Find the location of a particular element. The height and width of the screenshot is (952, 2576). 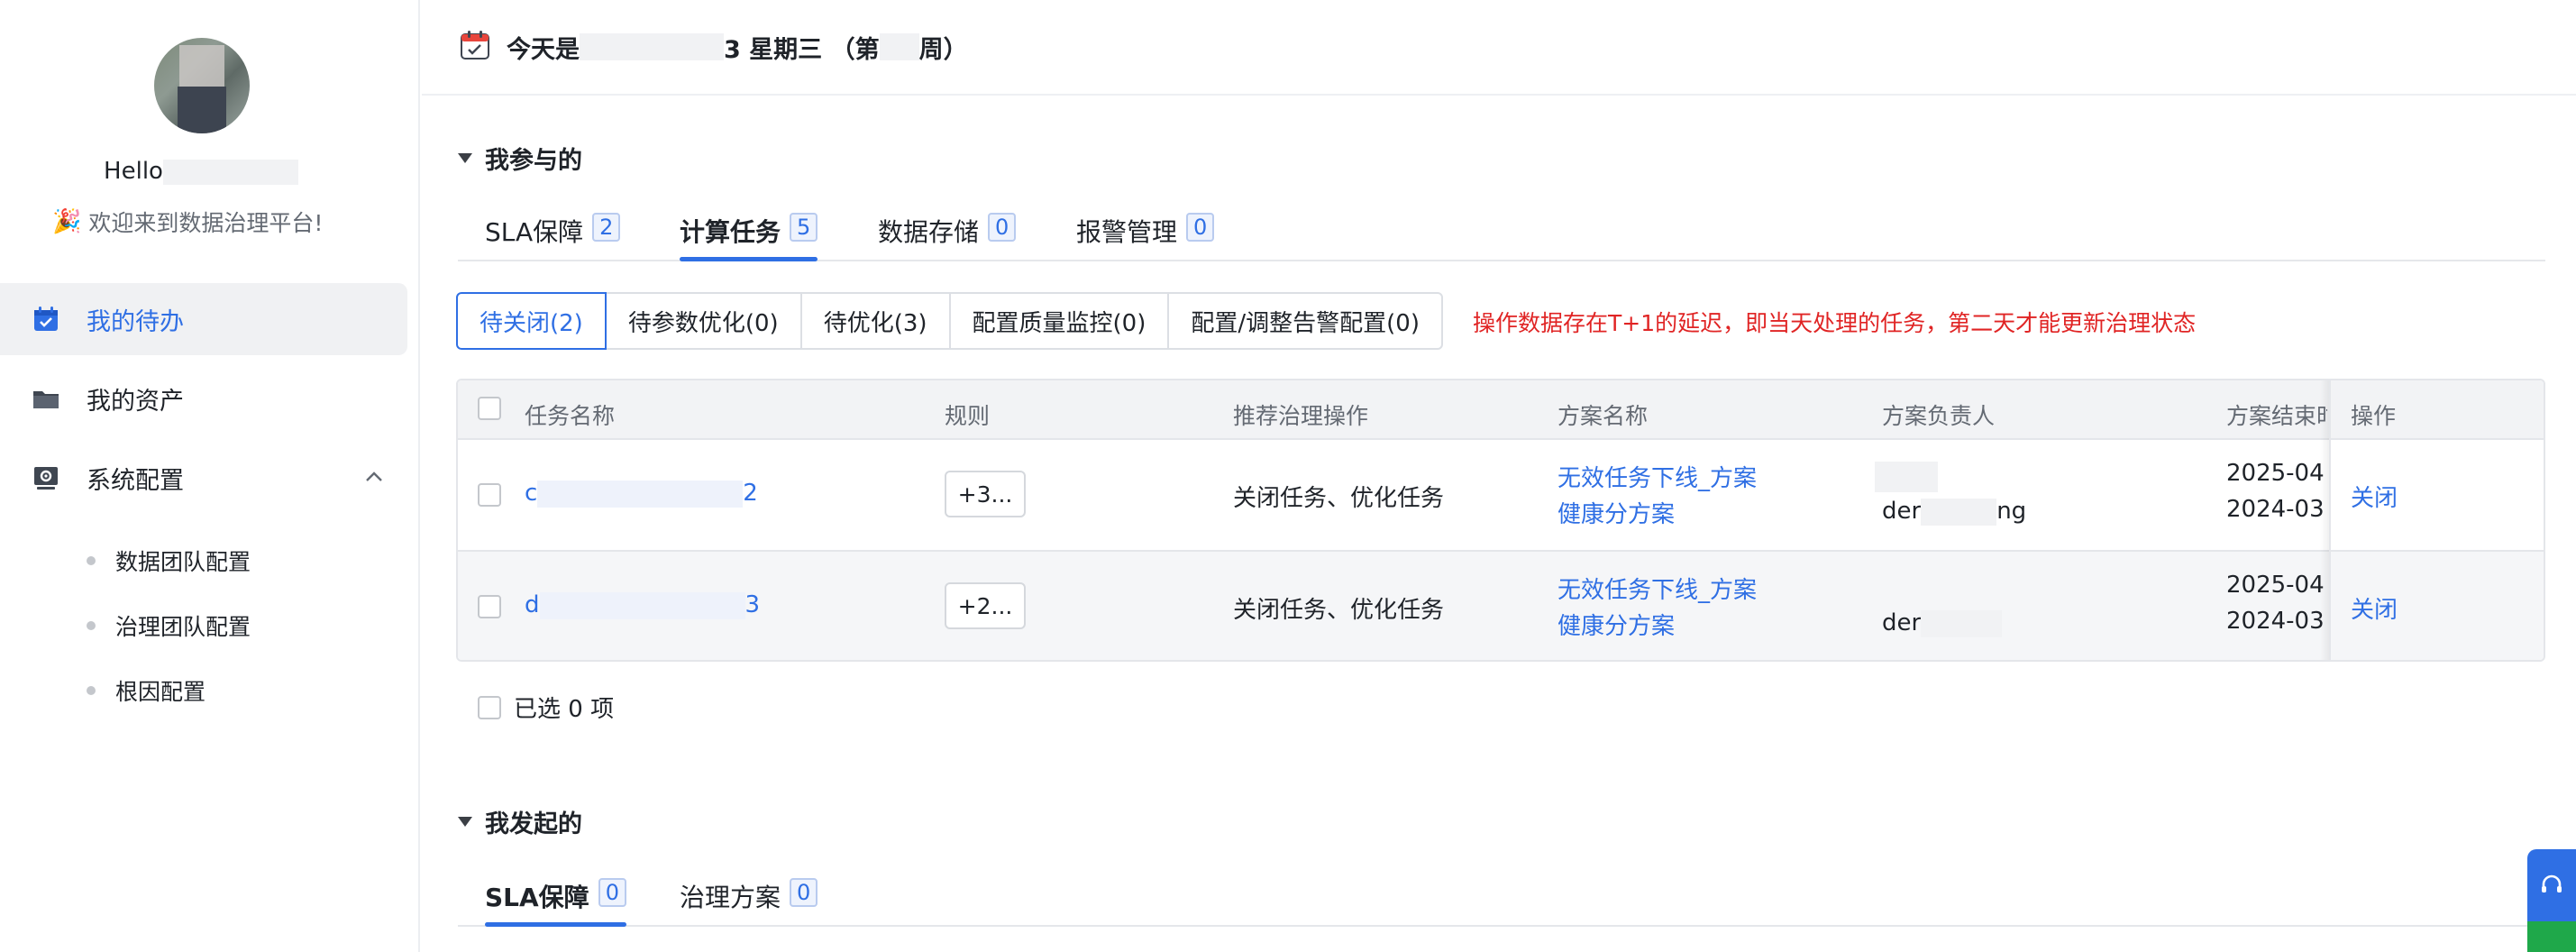

participated-tabs: SLA保障 2 计算任务 5 数据存储 0 报警管理 0 is located at coordinates (1501, 232).